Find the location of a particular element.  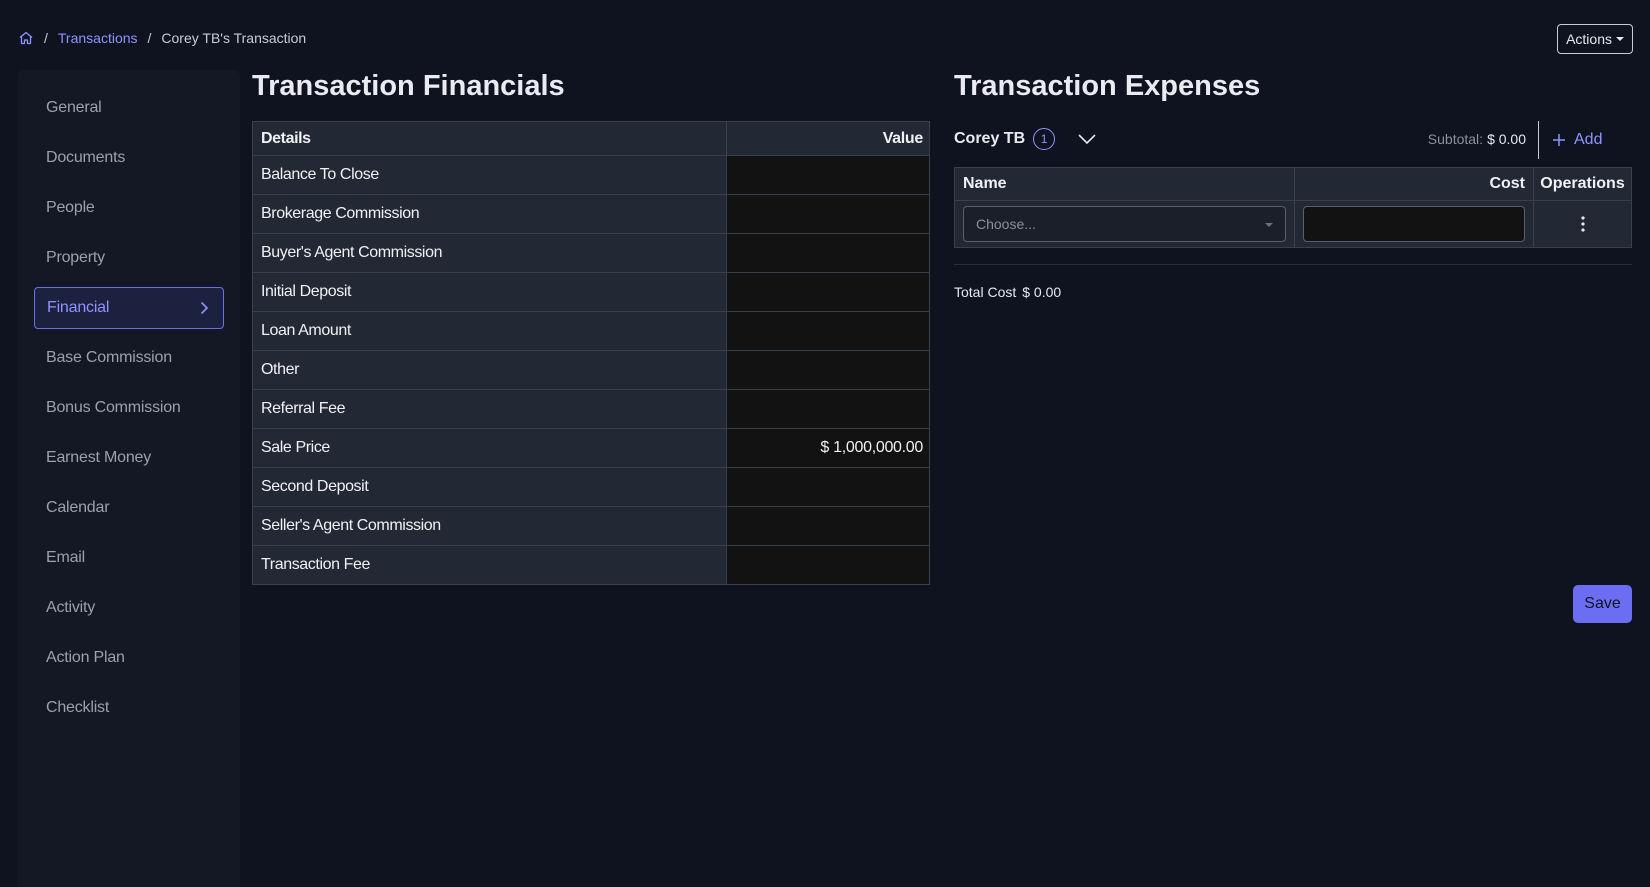

cost-cell is located at coordinates (1414, 224).